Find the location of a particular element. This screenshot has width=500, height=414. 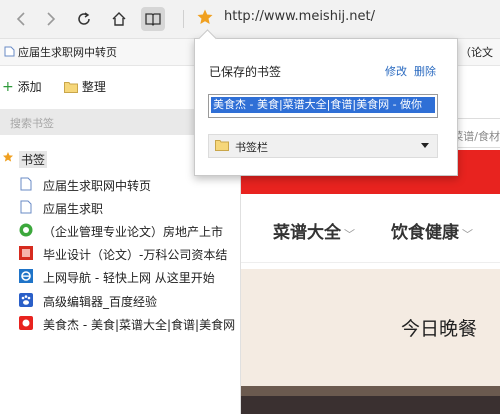

bookmark-label: 美食杰 - 美食|菜谱大全|食谱|美食网 is located at coordinates (139, 325).